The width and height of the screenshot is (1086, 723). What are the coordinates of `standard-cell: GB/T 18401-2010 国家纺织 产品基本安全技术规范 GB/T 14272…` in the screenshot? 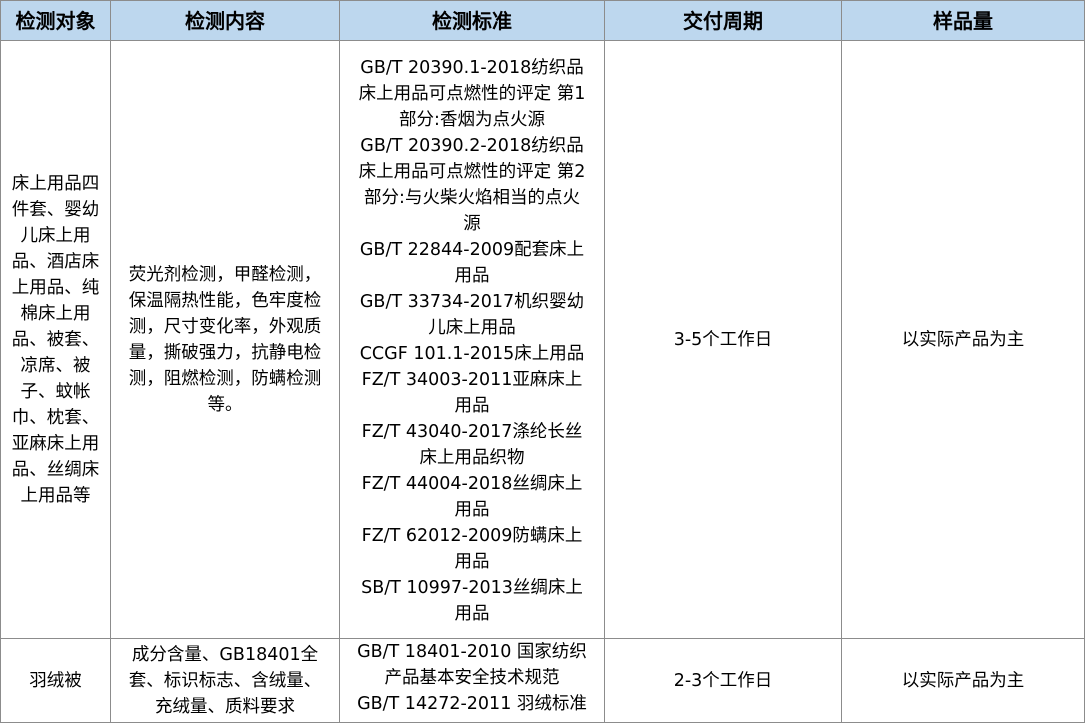 It's located at (472, 680).